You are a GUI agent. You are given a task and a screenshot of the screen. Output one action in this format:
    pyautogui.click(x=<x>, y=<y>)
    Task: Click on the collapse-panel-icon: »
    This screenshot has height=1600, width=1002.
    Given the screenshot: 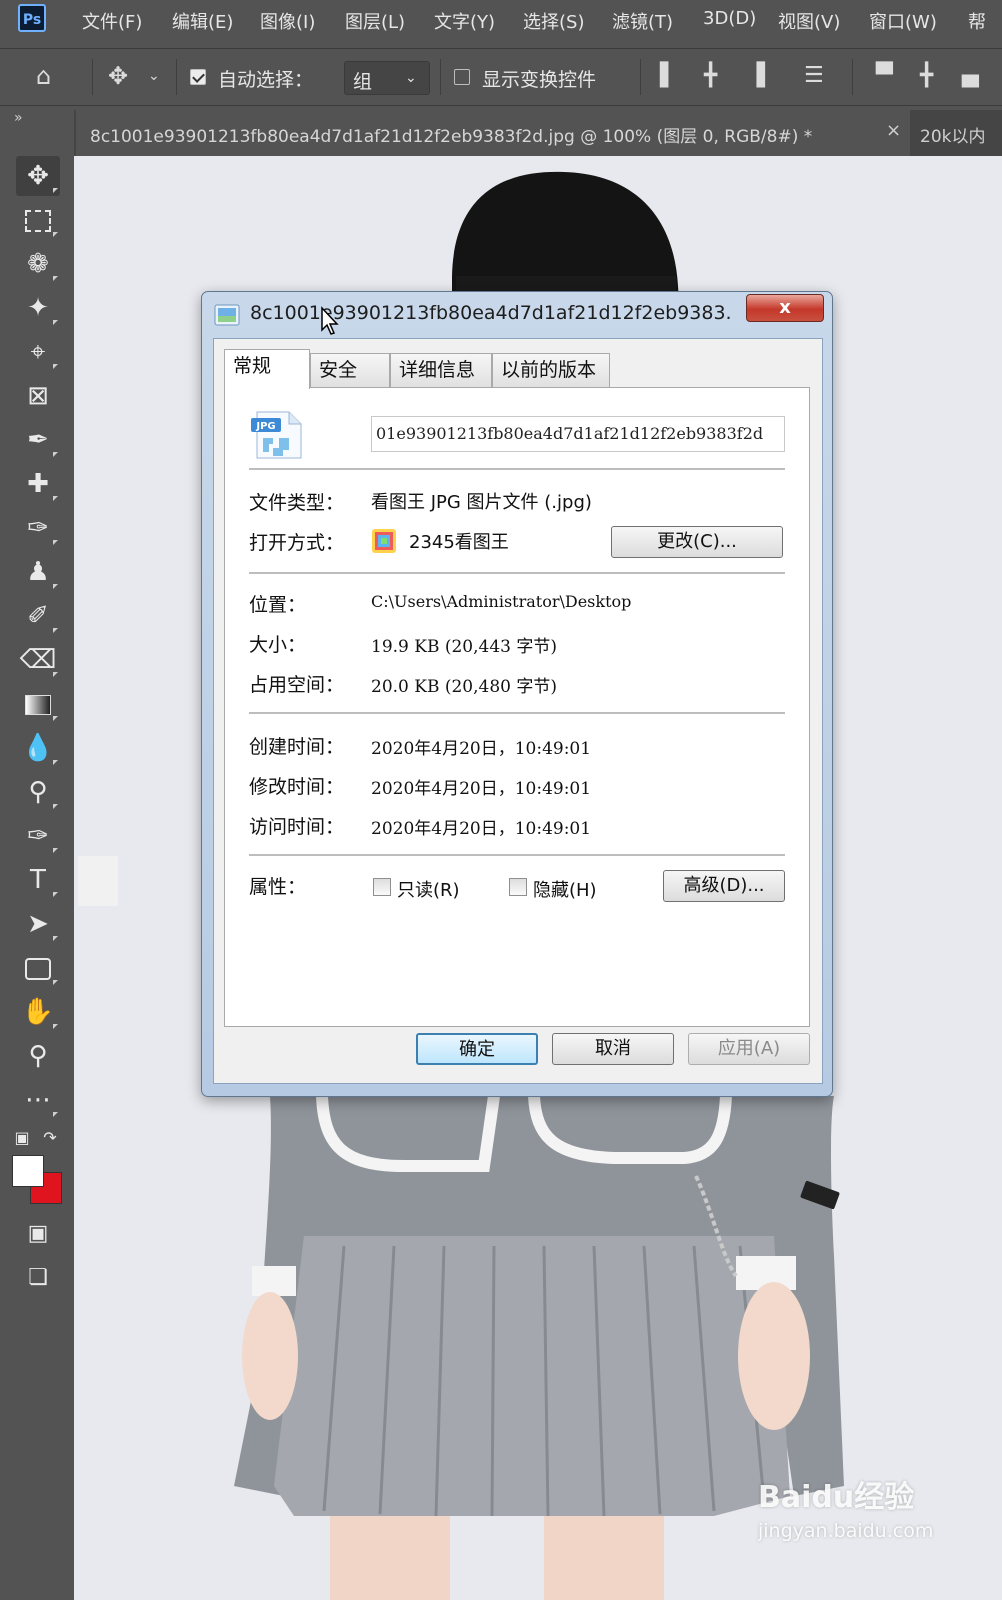 What is the action you would take?
    pyautogui.click(x=18, y=118)
    